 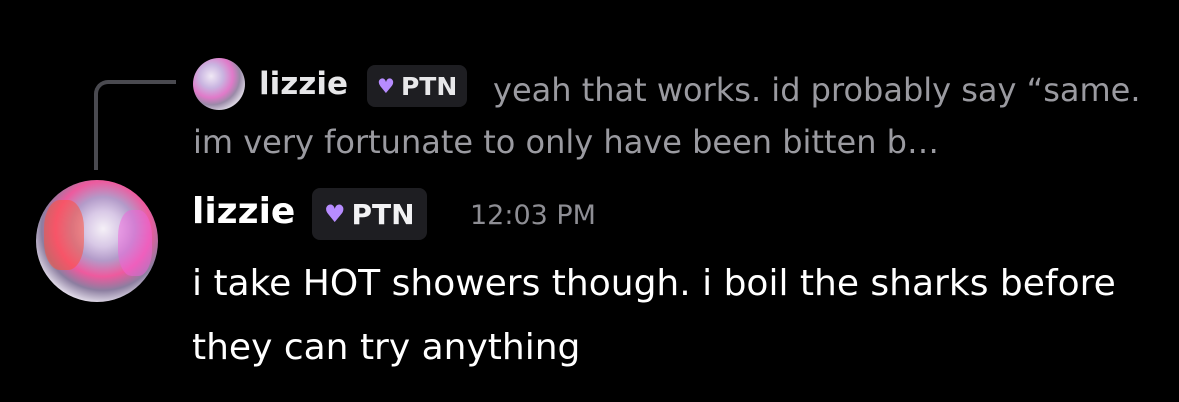 I want to click on reply-author-name: lizzie, so click(x=303, y=84).